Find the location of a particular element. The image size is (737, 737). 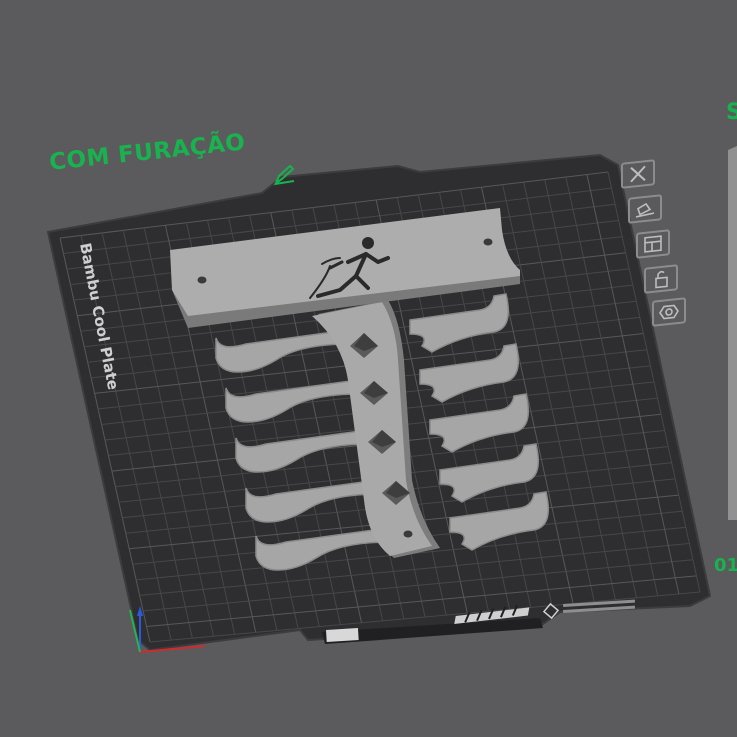

lock-plate-button is located at coordinates (661, 279).